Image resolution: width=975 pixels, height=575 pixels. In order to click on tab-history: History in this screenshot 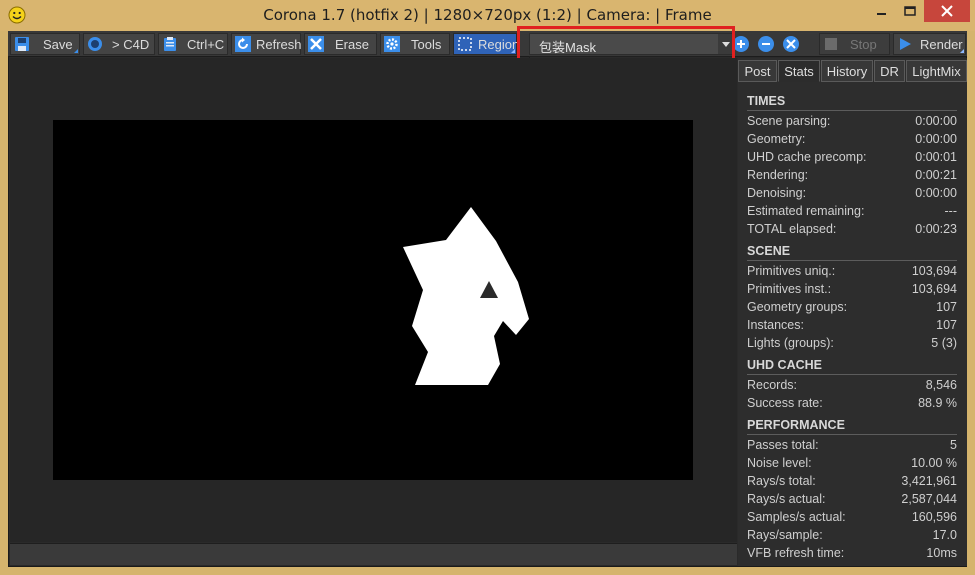, I will do `click(847, 71)`.